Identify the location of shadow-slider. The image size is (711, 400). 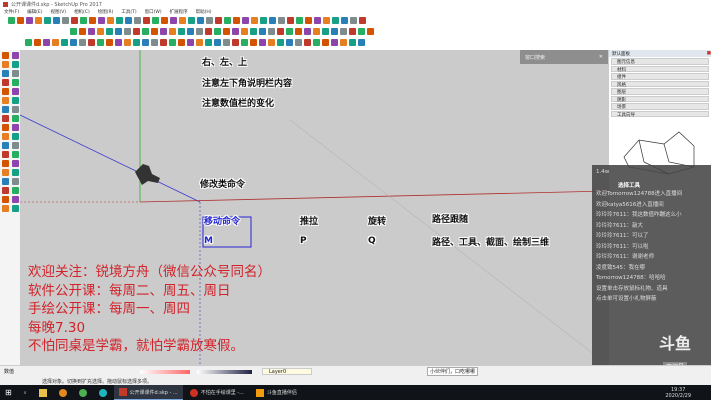
(165, 372).